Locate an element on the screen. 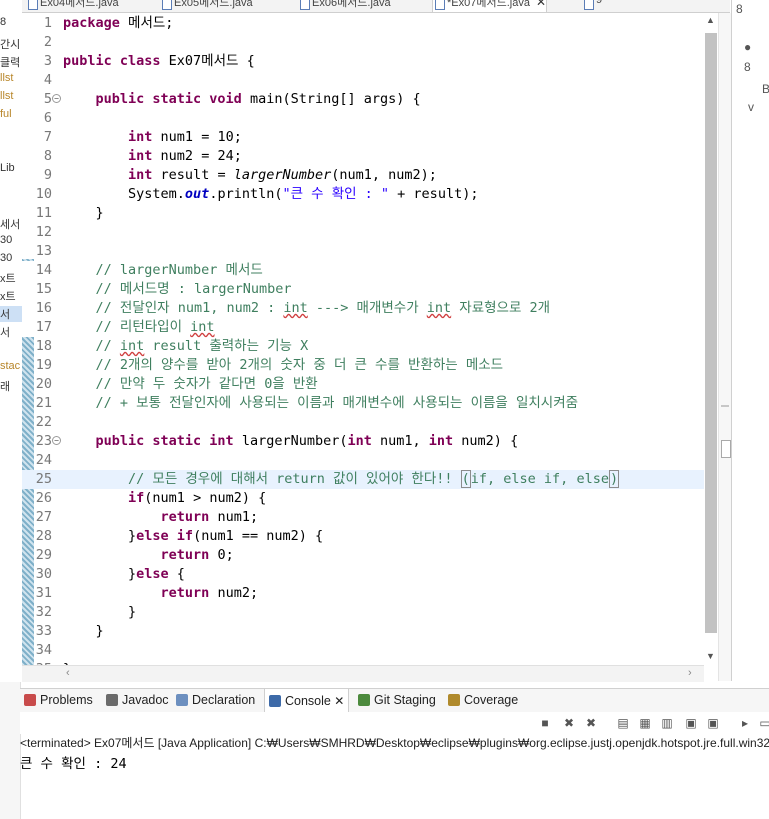 This screenshot has height=819, width=769. code-line: 3 public class Ex07메서드 { is located at coordinates (363, 61).